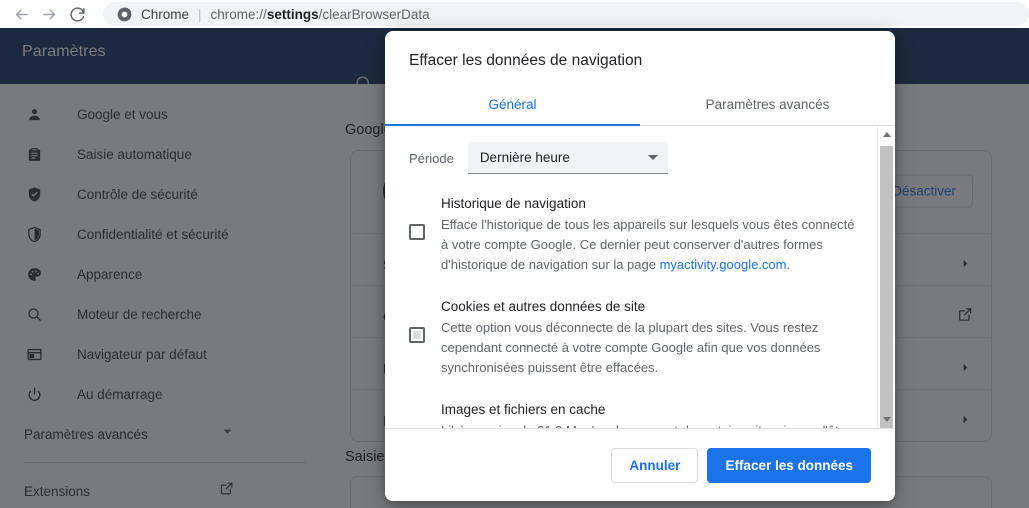 The width and height of the screenshot is (1029, 508). I want to click on checkbox-historique-de-navigation, so click(417, 232).